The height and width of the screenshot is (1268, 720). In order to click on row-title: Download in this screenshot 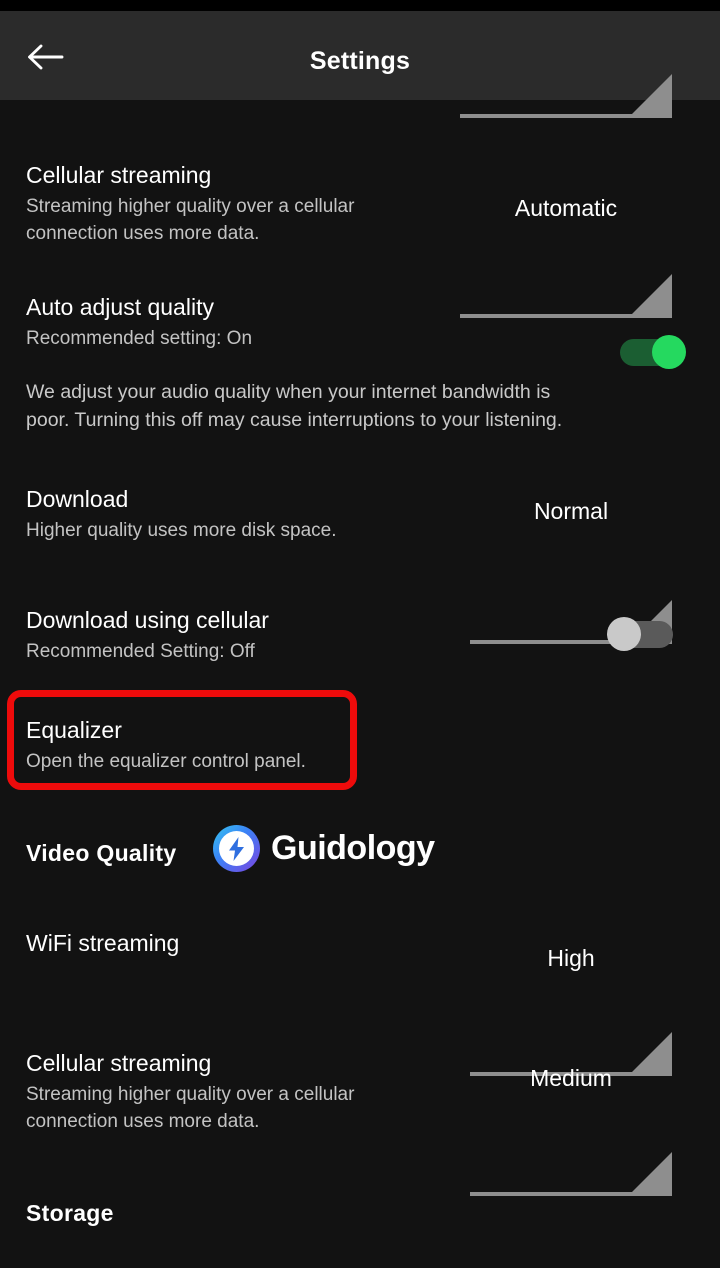, I will do `click(77, 499)`.